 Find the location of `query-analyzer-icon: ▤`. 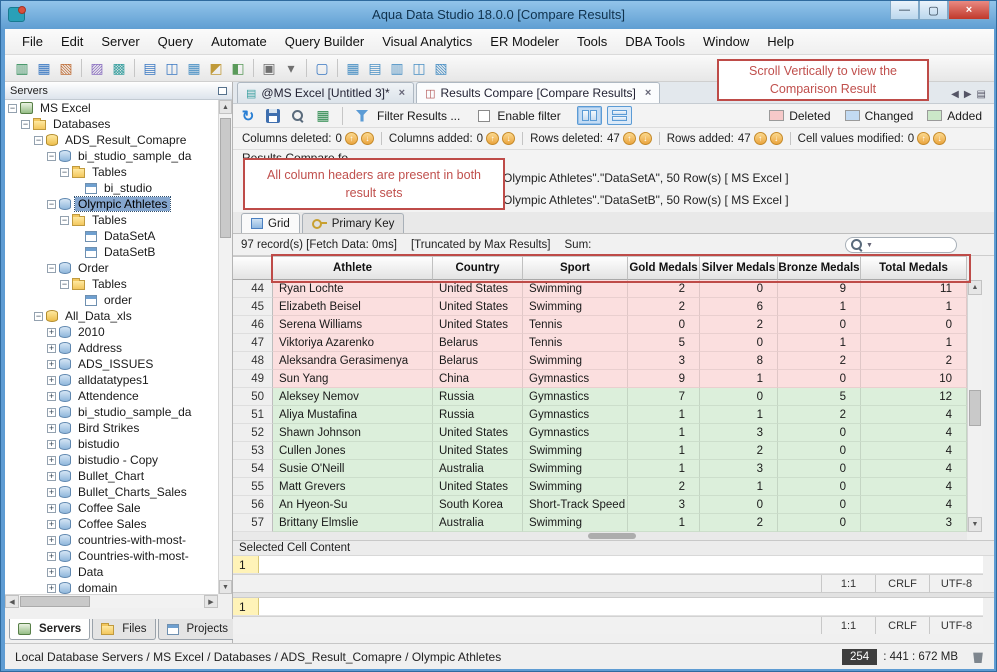

query-analyzer-icon: ▤ is located at coordinates (150, 68).